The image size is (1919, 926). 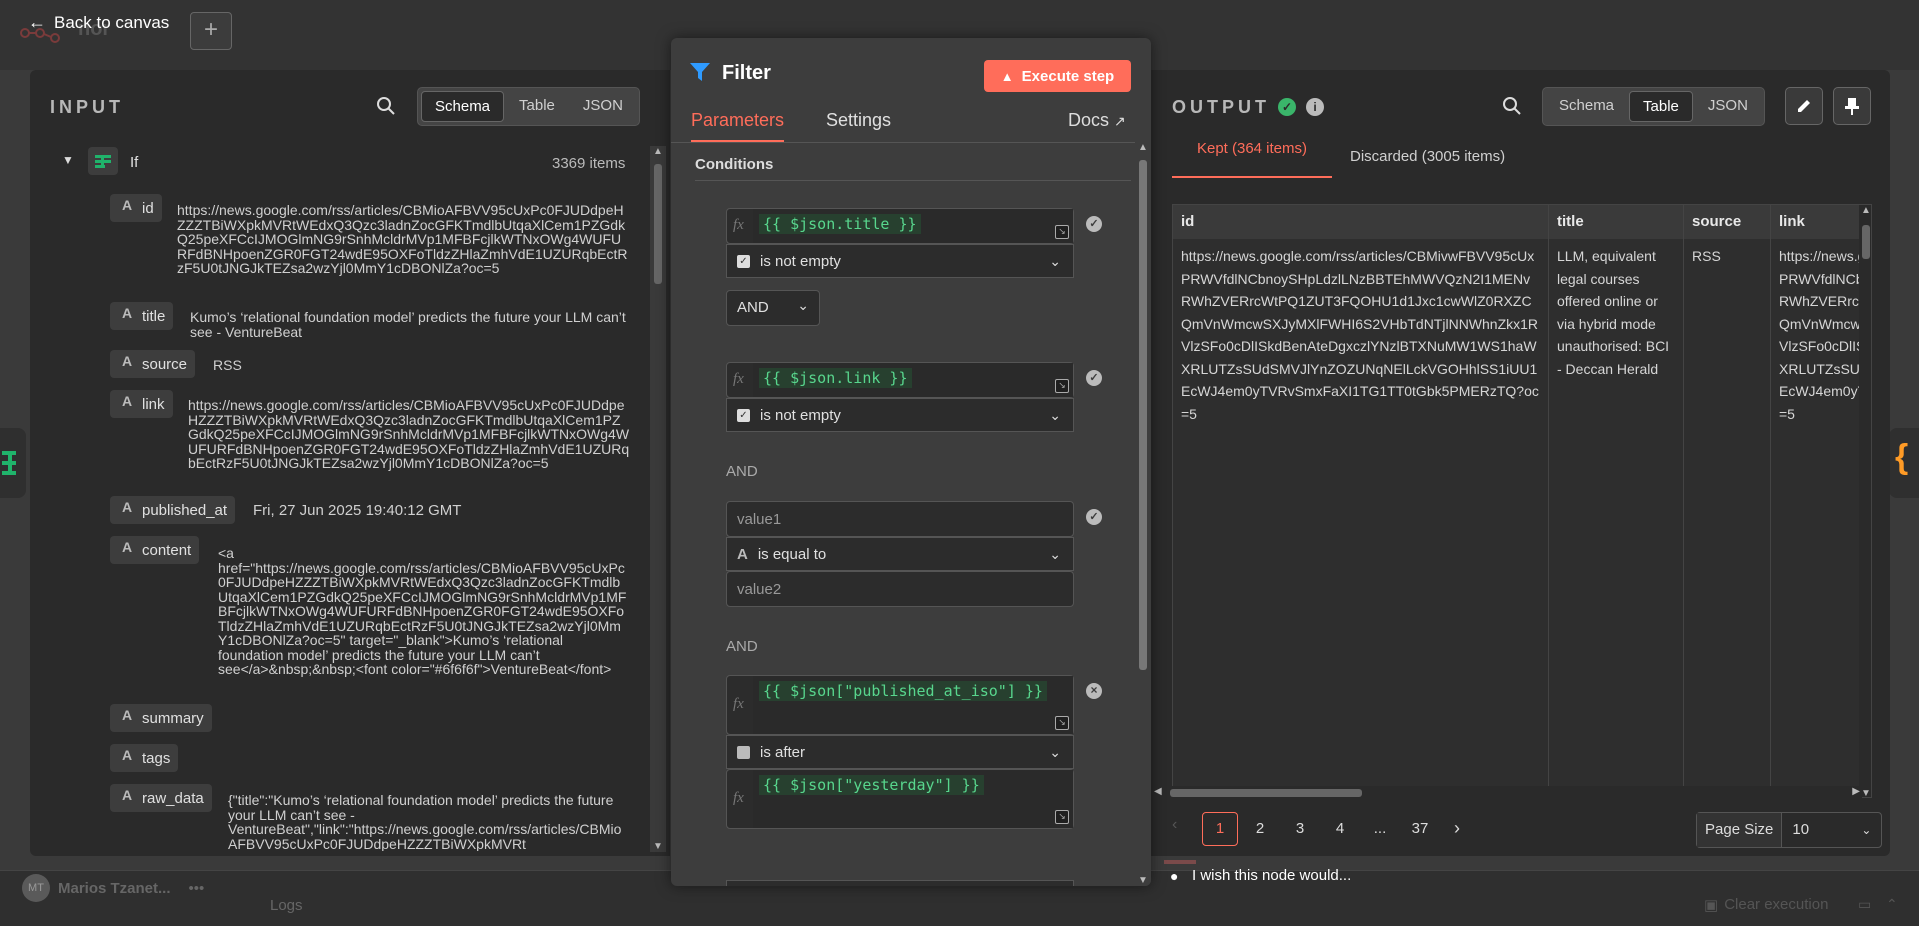 I want to click on condition-3-valid-icon: ✓, so click(x=1094, y=517).